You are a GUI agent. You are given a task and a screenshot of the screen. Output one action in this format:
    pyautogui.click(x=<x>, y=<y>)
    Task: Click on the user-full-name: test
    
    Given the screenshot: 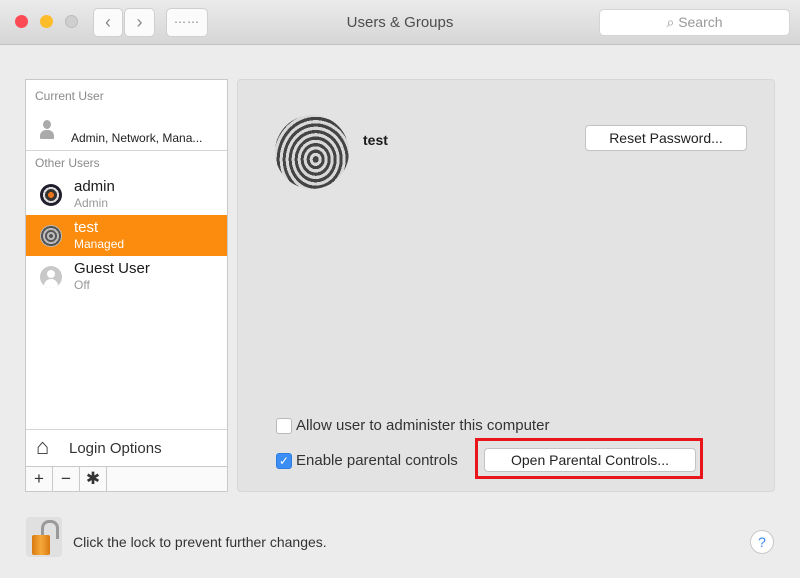 What is the action you would take?
    pyautogui.click(x=375, y=140)
    